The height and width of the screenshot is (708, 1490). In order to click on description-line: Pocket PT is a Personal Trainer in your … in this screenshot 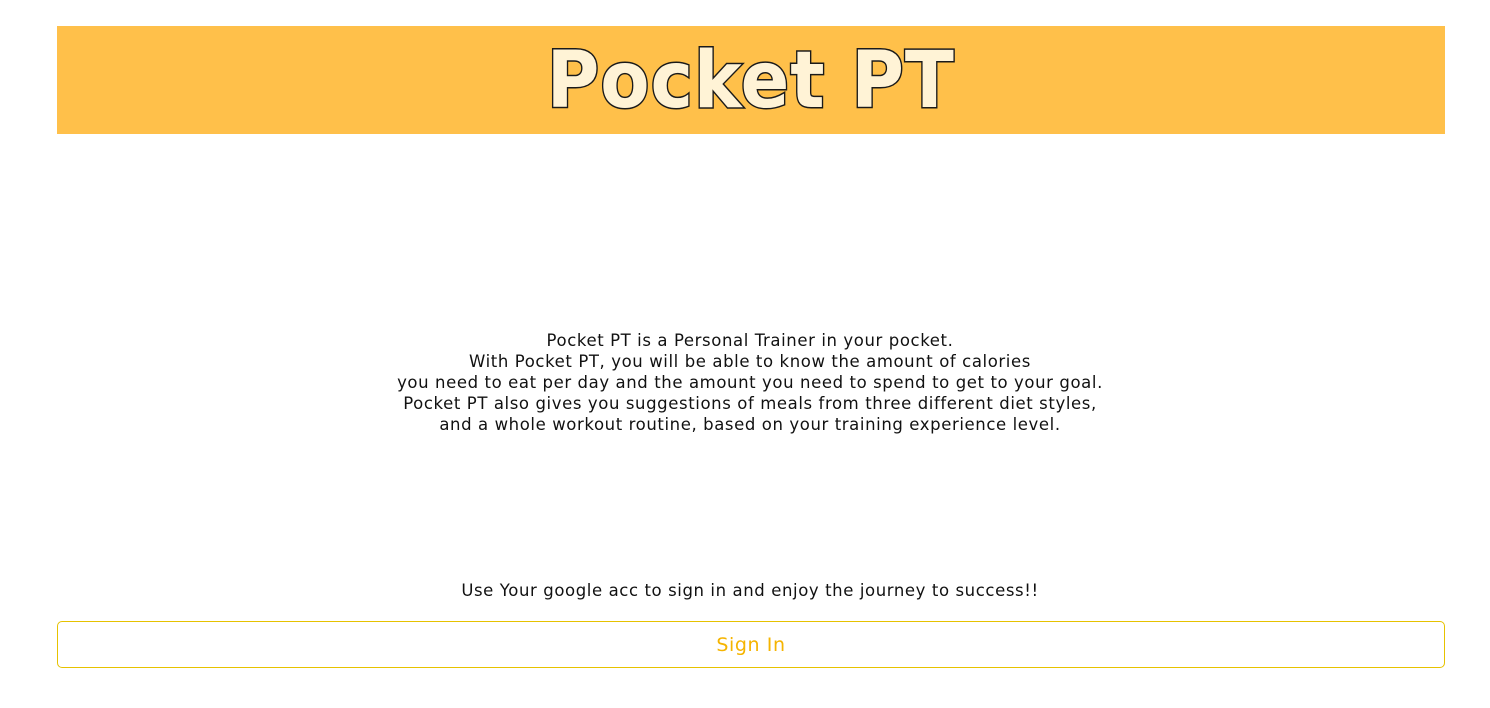, I will do `click(750, 340)`.